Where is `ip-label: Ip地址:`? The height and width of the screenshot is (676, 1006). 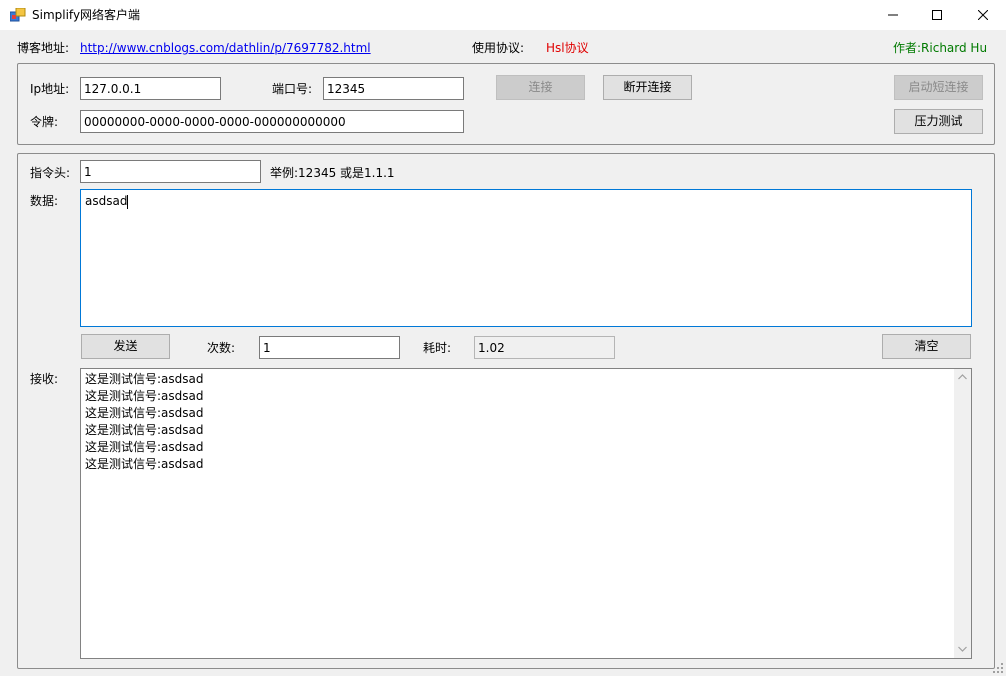
ip-label: Ip地址: is located at coordinates (50, 89).